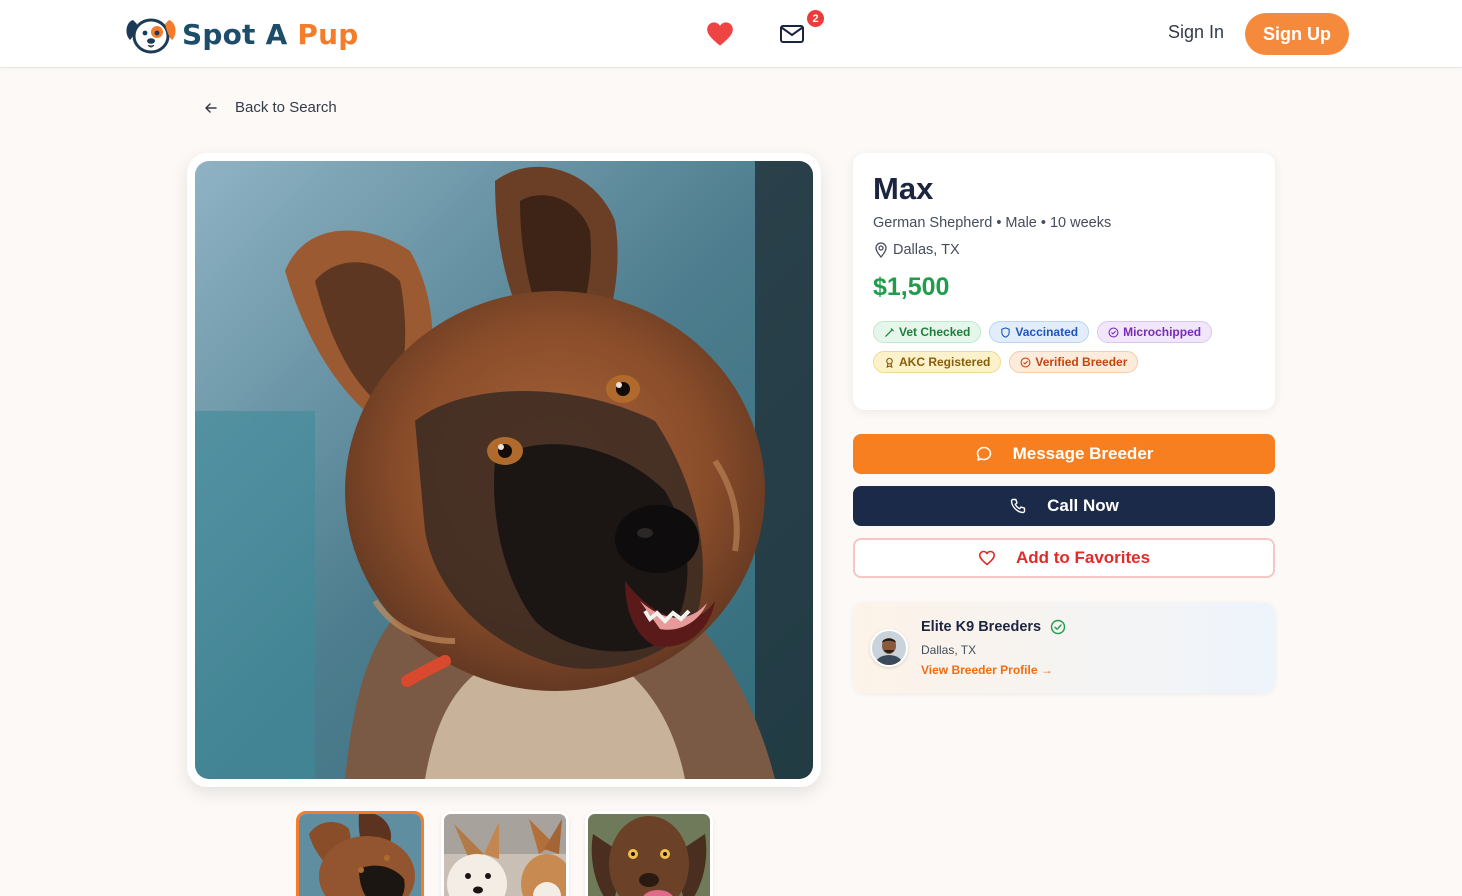 The width and height of the screenshot is (1462, 896). What do you see at coordinates (945, 362) in the screenshot?
I see `badge-label: AKC Registered` at bounding box center [945, 362].